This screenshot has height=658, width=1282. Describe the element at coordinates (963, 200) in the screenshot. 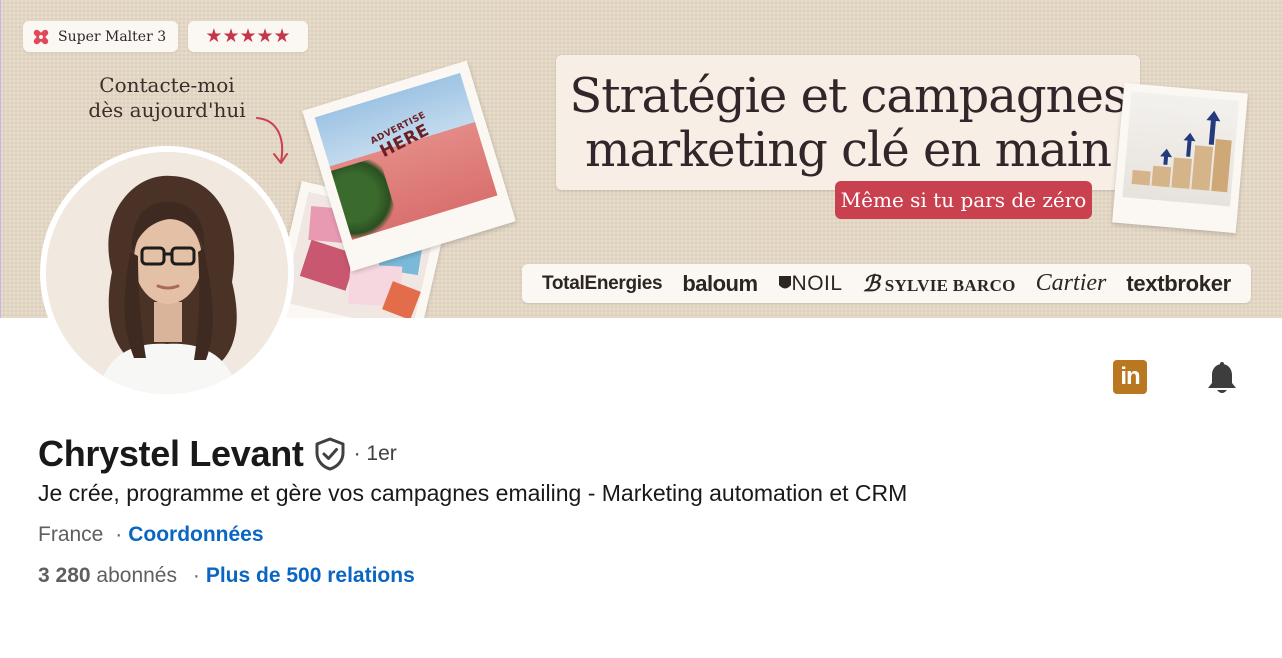

I see `banner-subline: Même si tu pars de zéro` at that location.